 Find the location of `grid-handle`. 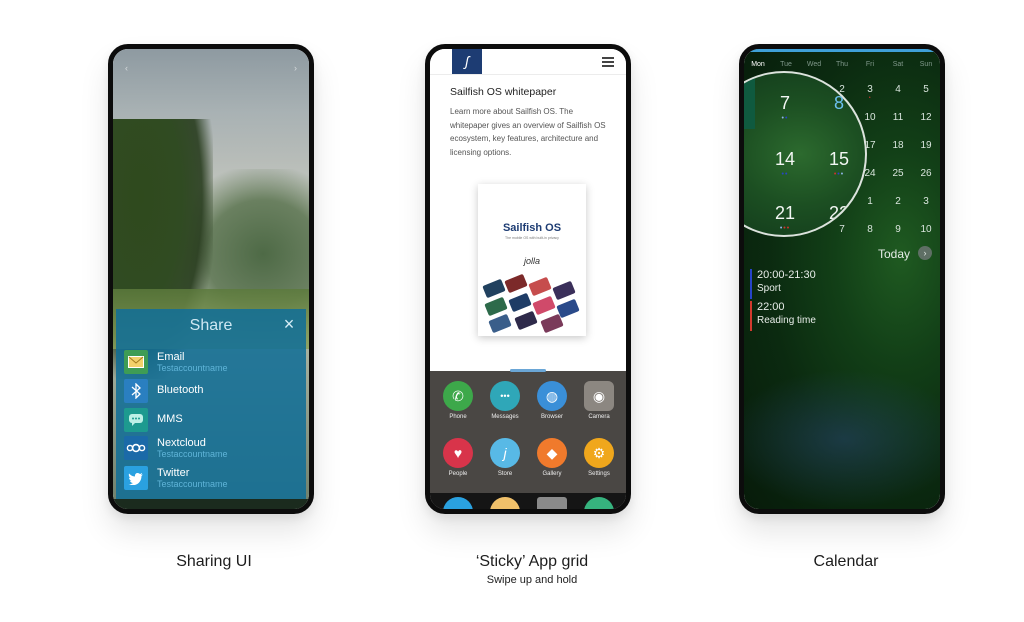

grid-handle is located at coordinates (528, 370).